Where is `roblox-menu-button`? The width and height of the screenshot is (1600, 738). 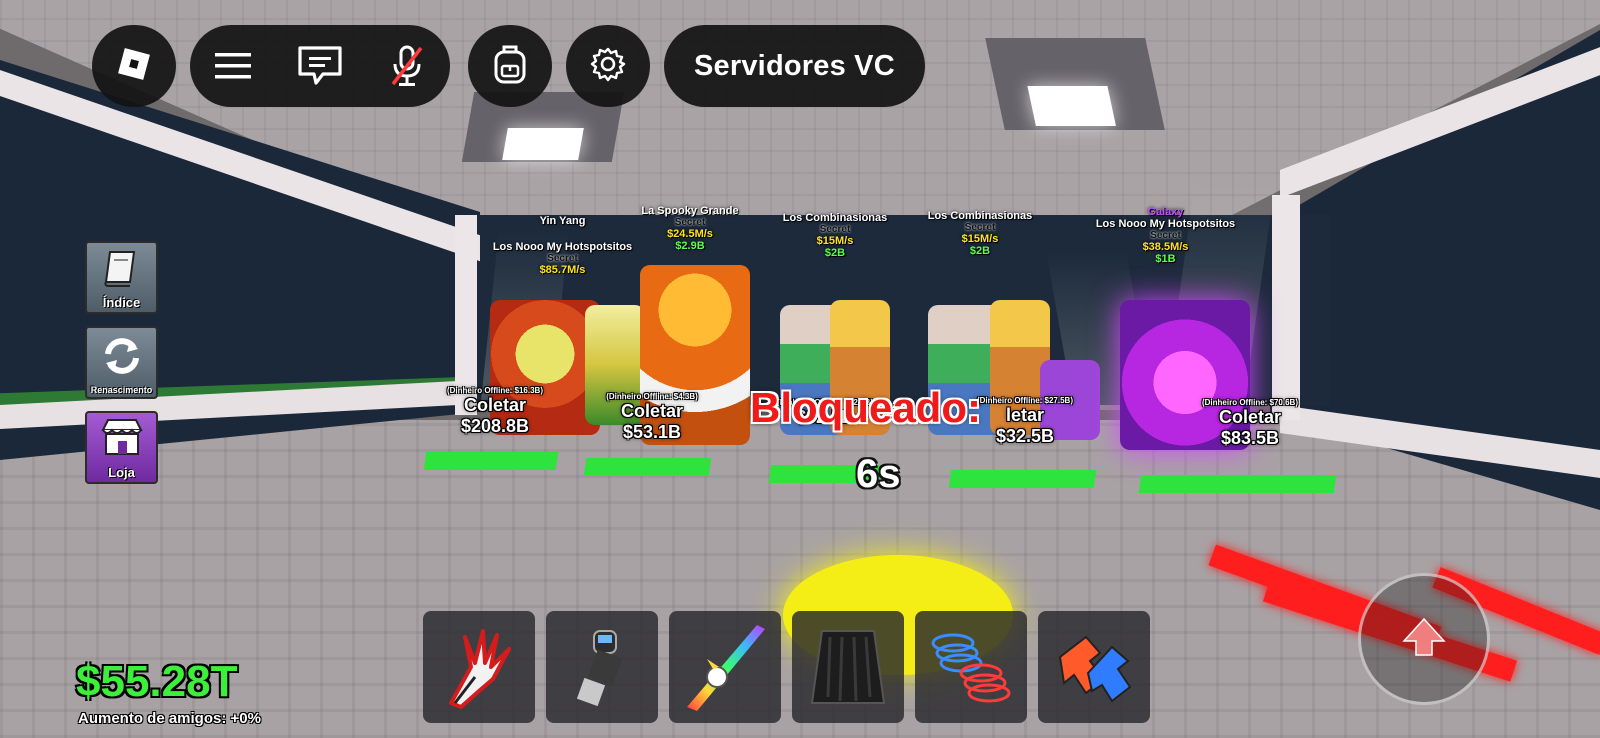 roblox-menu-button is located at coordinates (134, 66).